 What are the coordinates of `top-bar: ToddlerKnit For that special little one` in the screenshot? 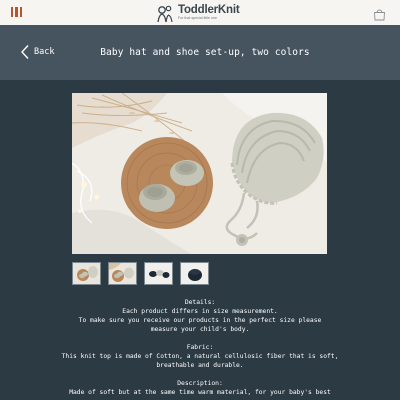 It's located at (200, 12).